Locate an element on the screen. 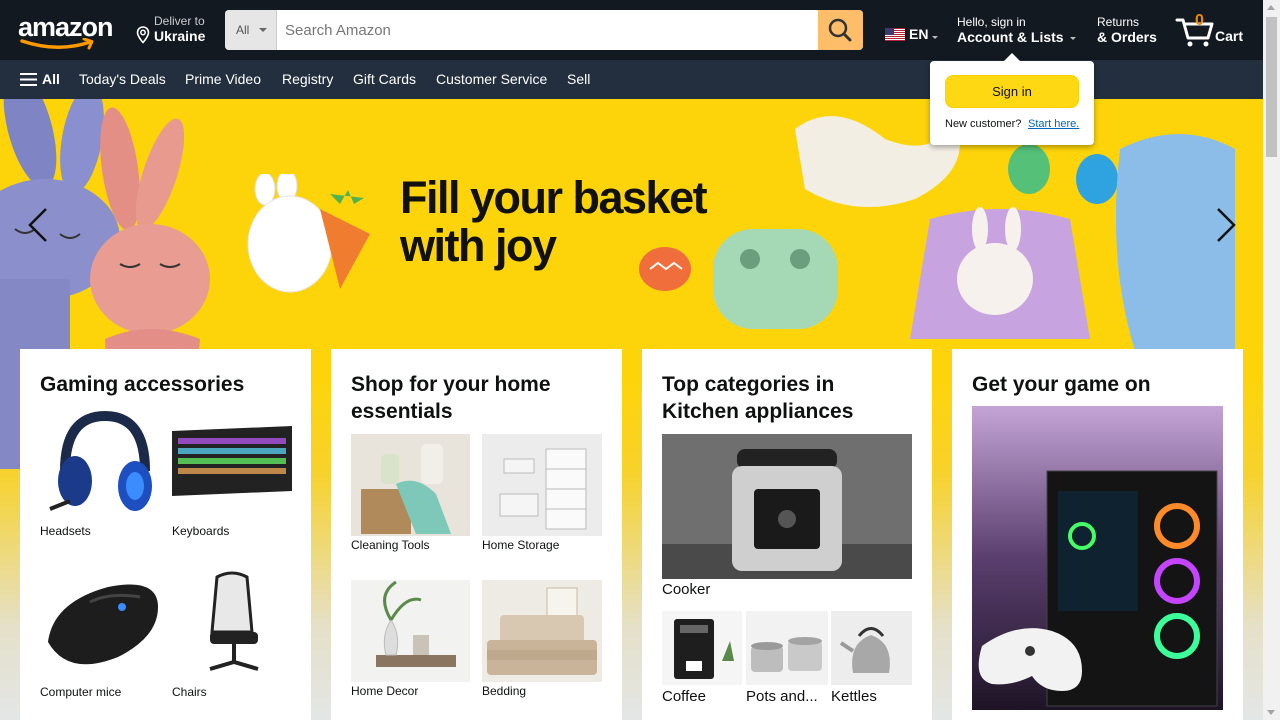  hamburger-menu-icon is located at coordinates (28, 79).